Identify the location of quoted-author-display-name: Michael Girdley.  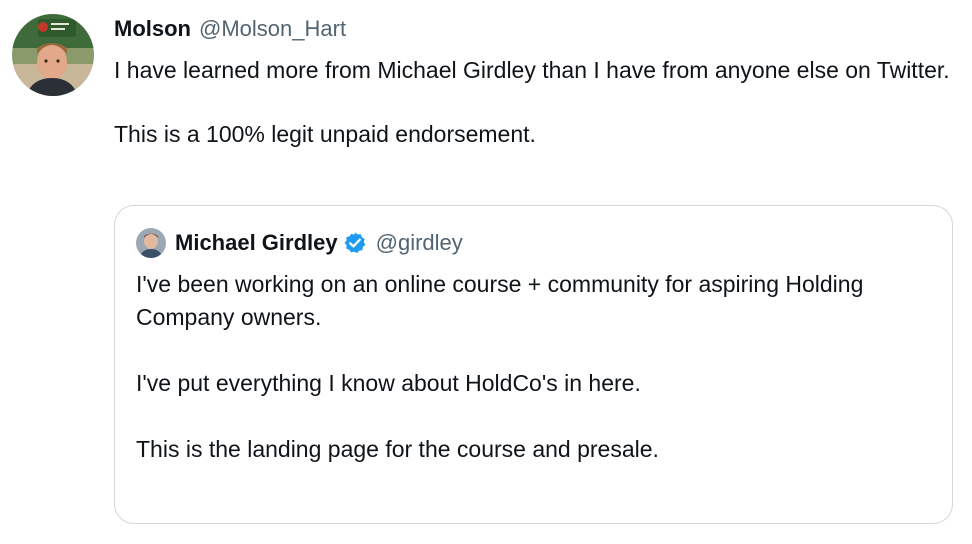
(256, 243).